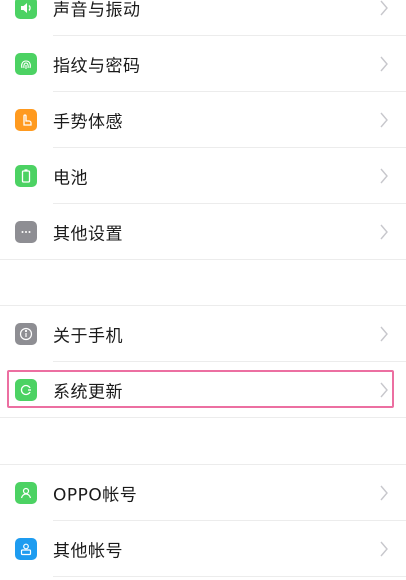 Image resolution: width=406 pixels, height=580 pixels. What do you see at coordinates (26, 9) in the screenshot?
I see `speaker-icon` at bounding box center [26, 9].